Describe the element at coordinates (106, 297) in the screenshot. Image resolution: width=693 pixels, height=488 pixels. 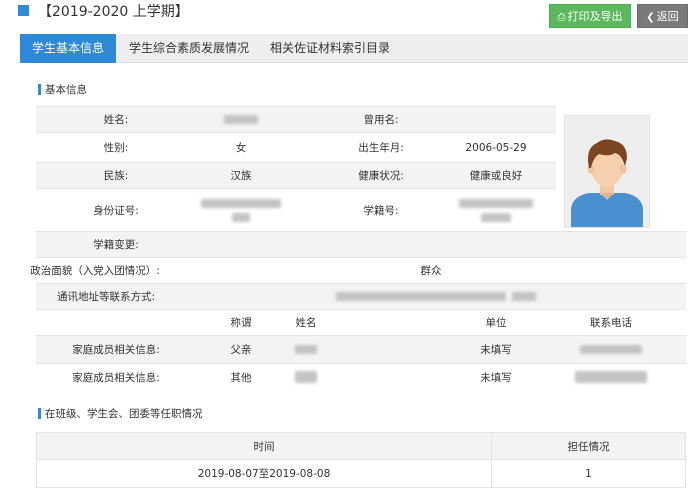
I see `address-label: 通讯地址等联系方式:` at that location.